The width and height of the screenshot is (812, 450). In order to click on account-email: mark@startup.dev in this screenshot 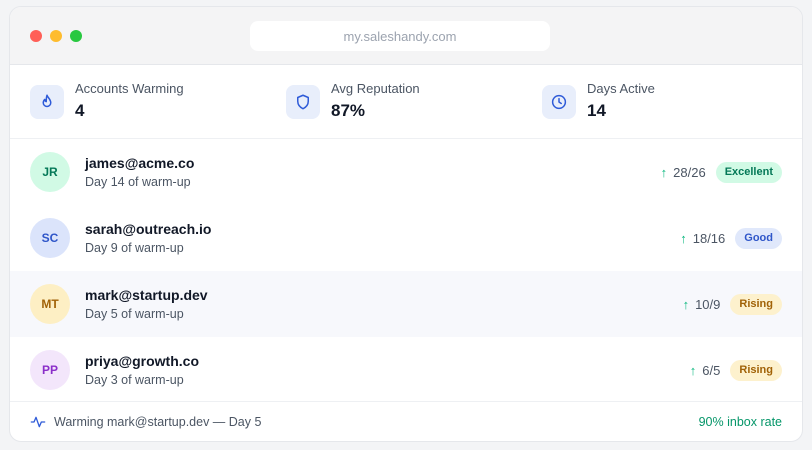, I will do `click(146, 295)`.